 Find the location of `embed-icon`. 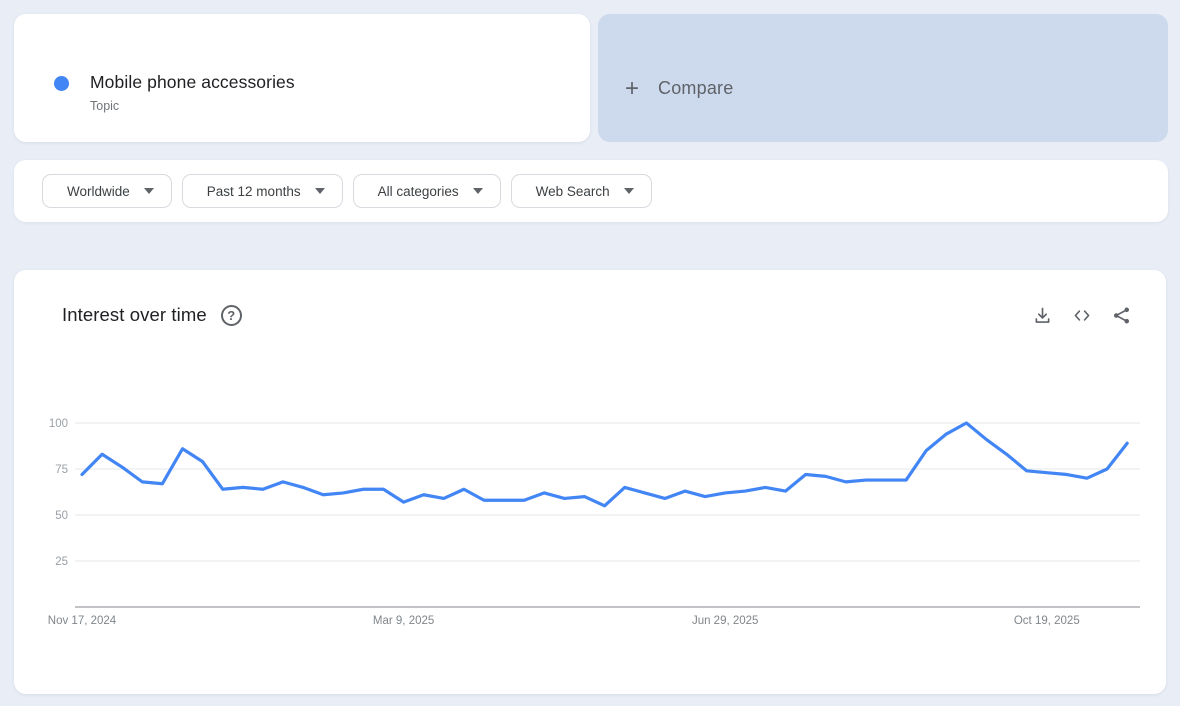

embed-icon is located at coordinates (1082, 315).